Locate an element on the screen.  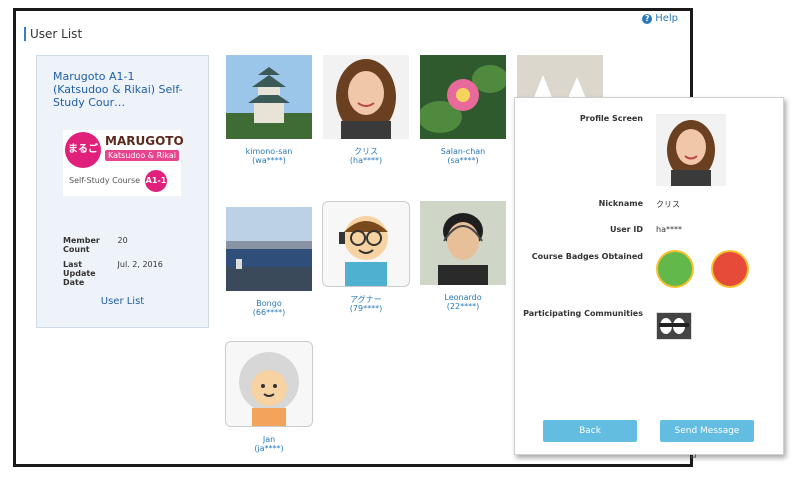
question-icon: ? is located at coordinates (647, 18).